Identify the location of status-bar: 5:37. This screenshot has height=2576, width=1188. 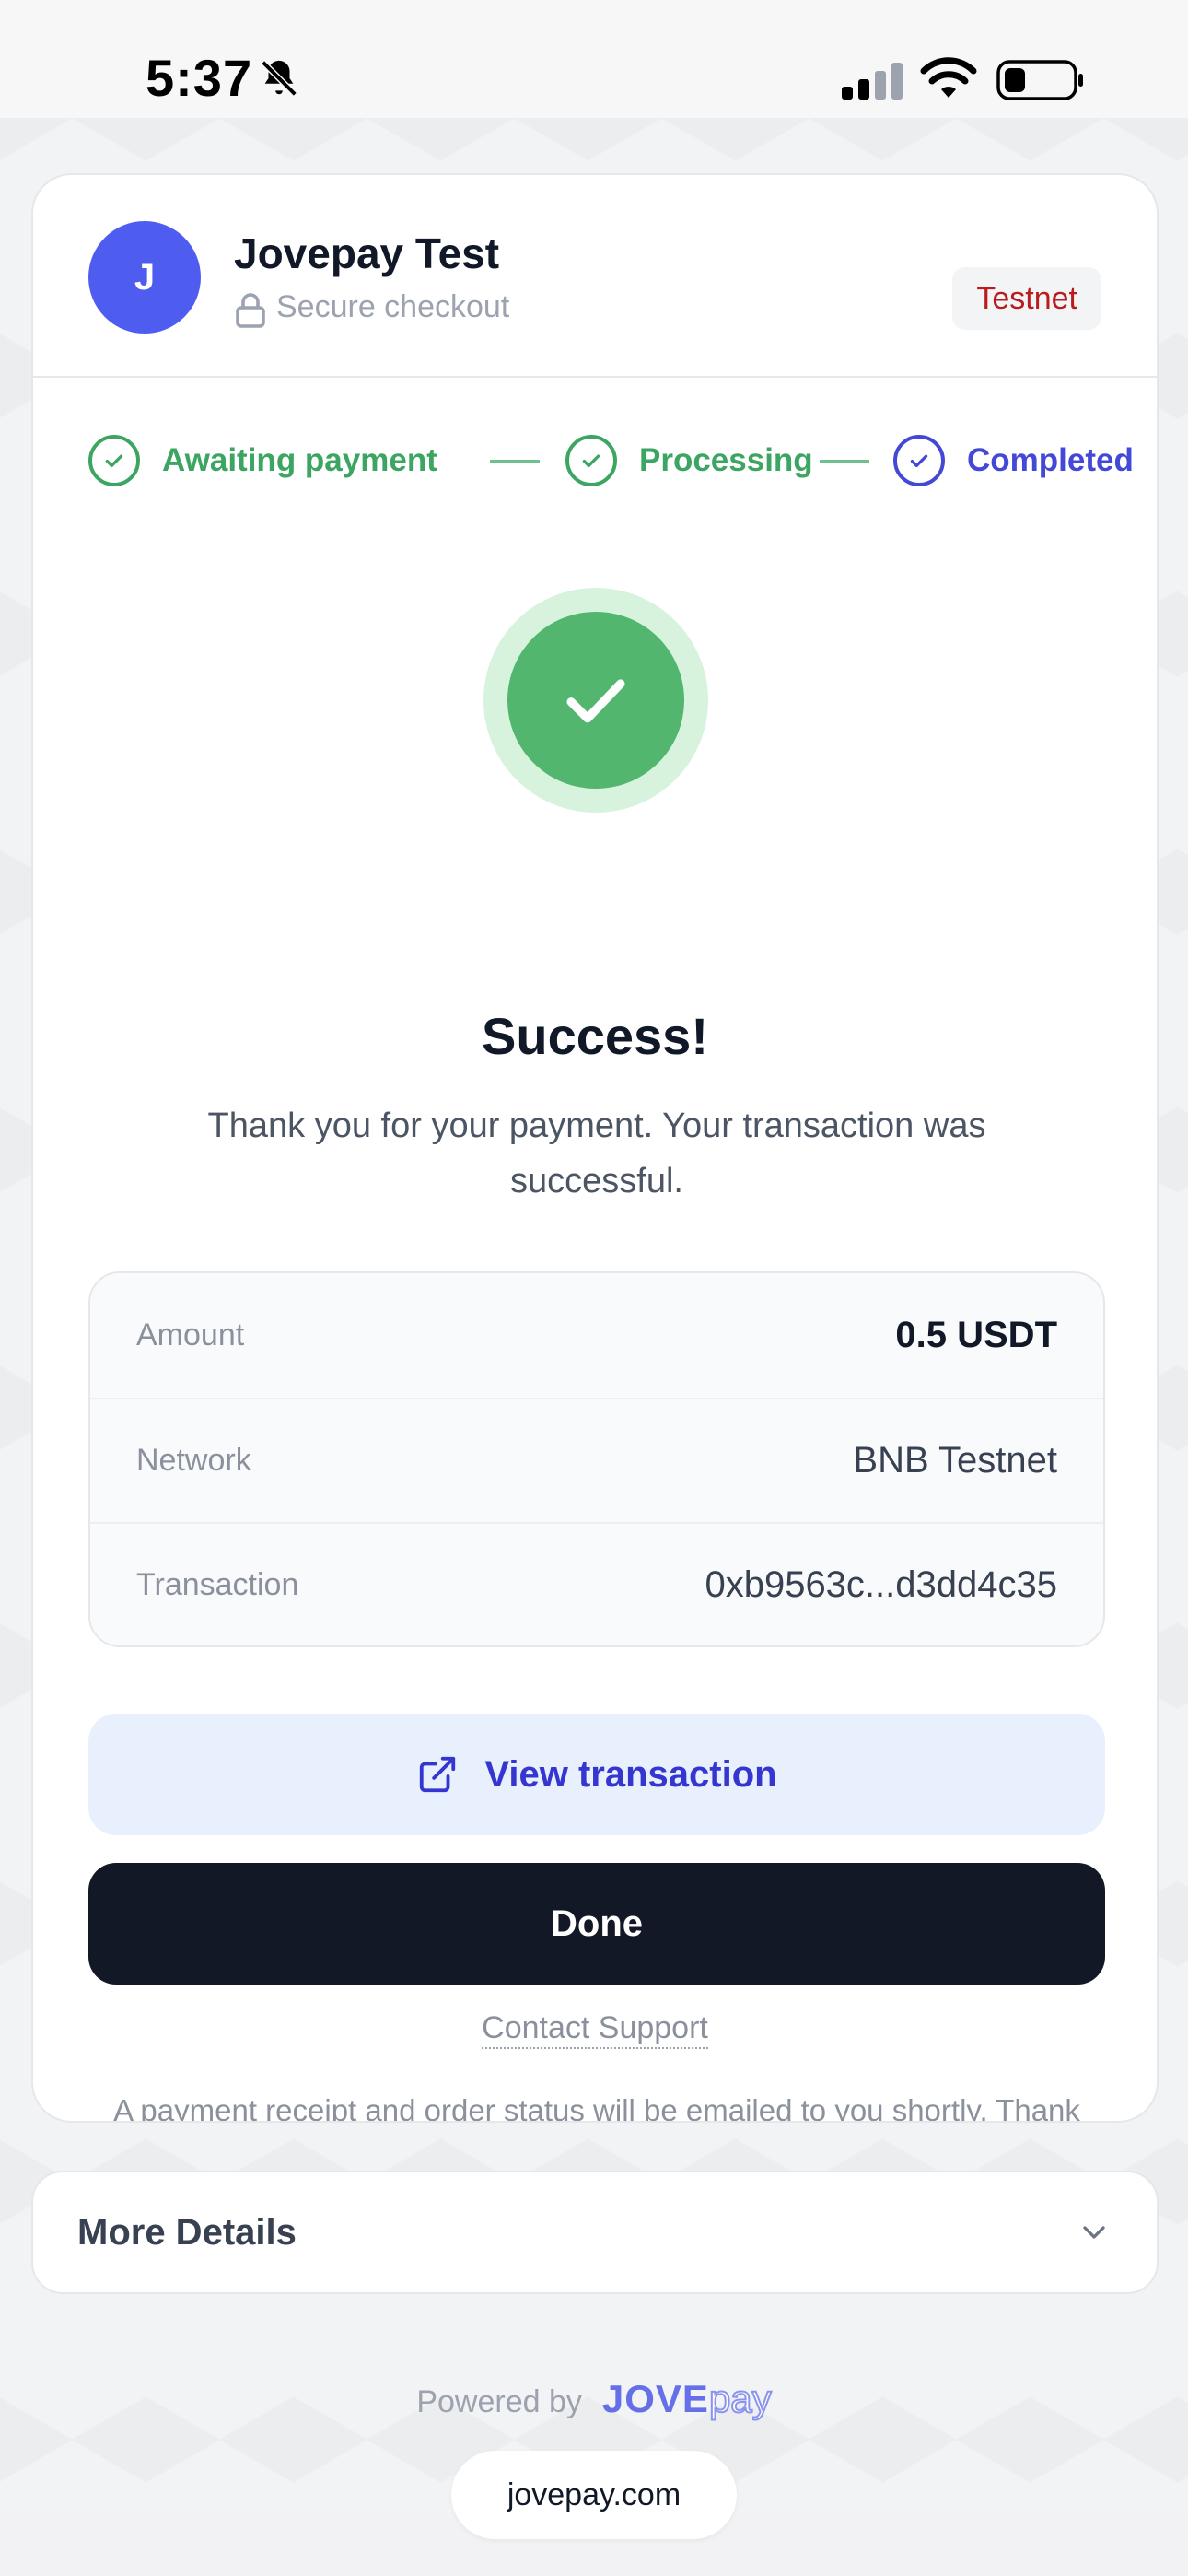
(594, 59).